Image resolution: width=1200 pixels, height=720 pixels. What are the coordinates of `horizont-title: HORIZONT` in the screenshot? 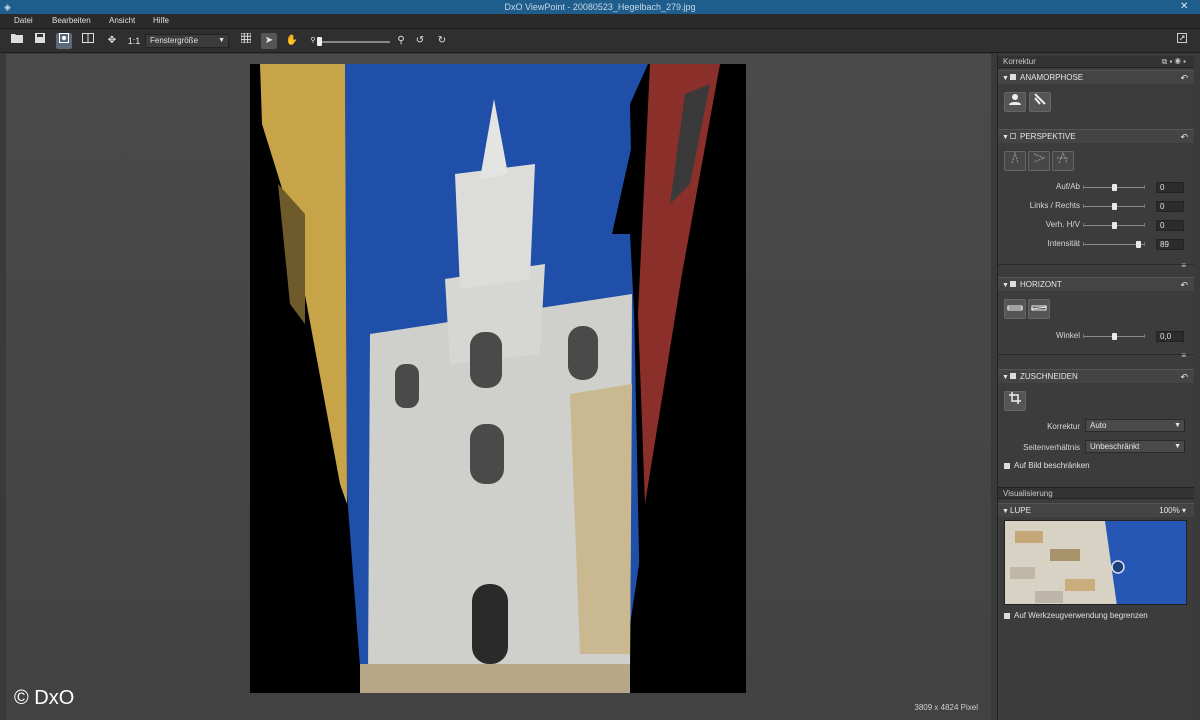 It's located at (1041, 284).